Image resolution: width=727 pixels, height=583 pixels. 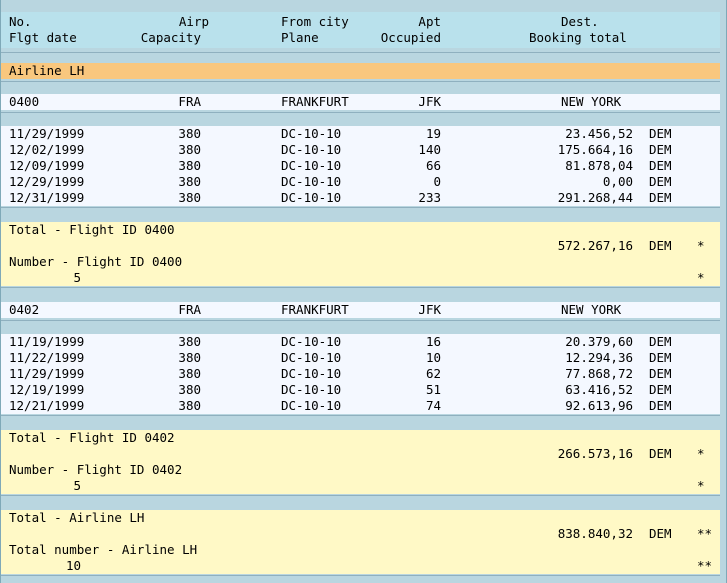 I want to click on booking-total: 12.294,36, so click(x=599, y=357).